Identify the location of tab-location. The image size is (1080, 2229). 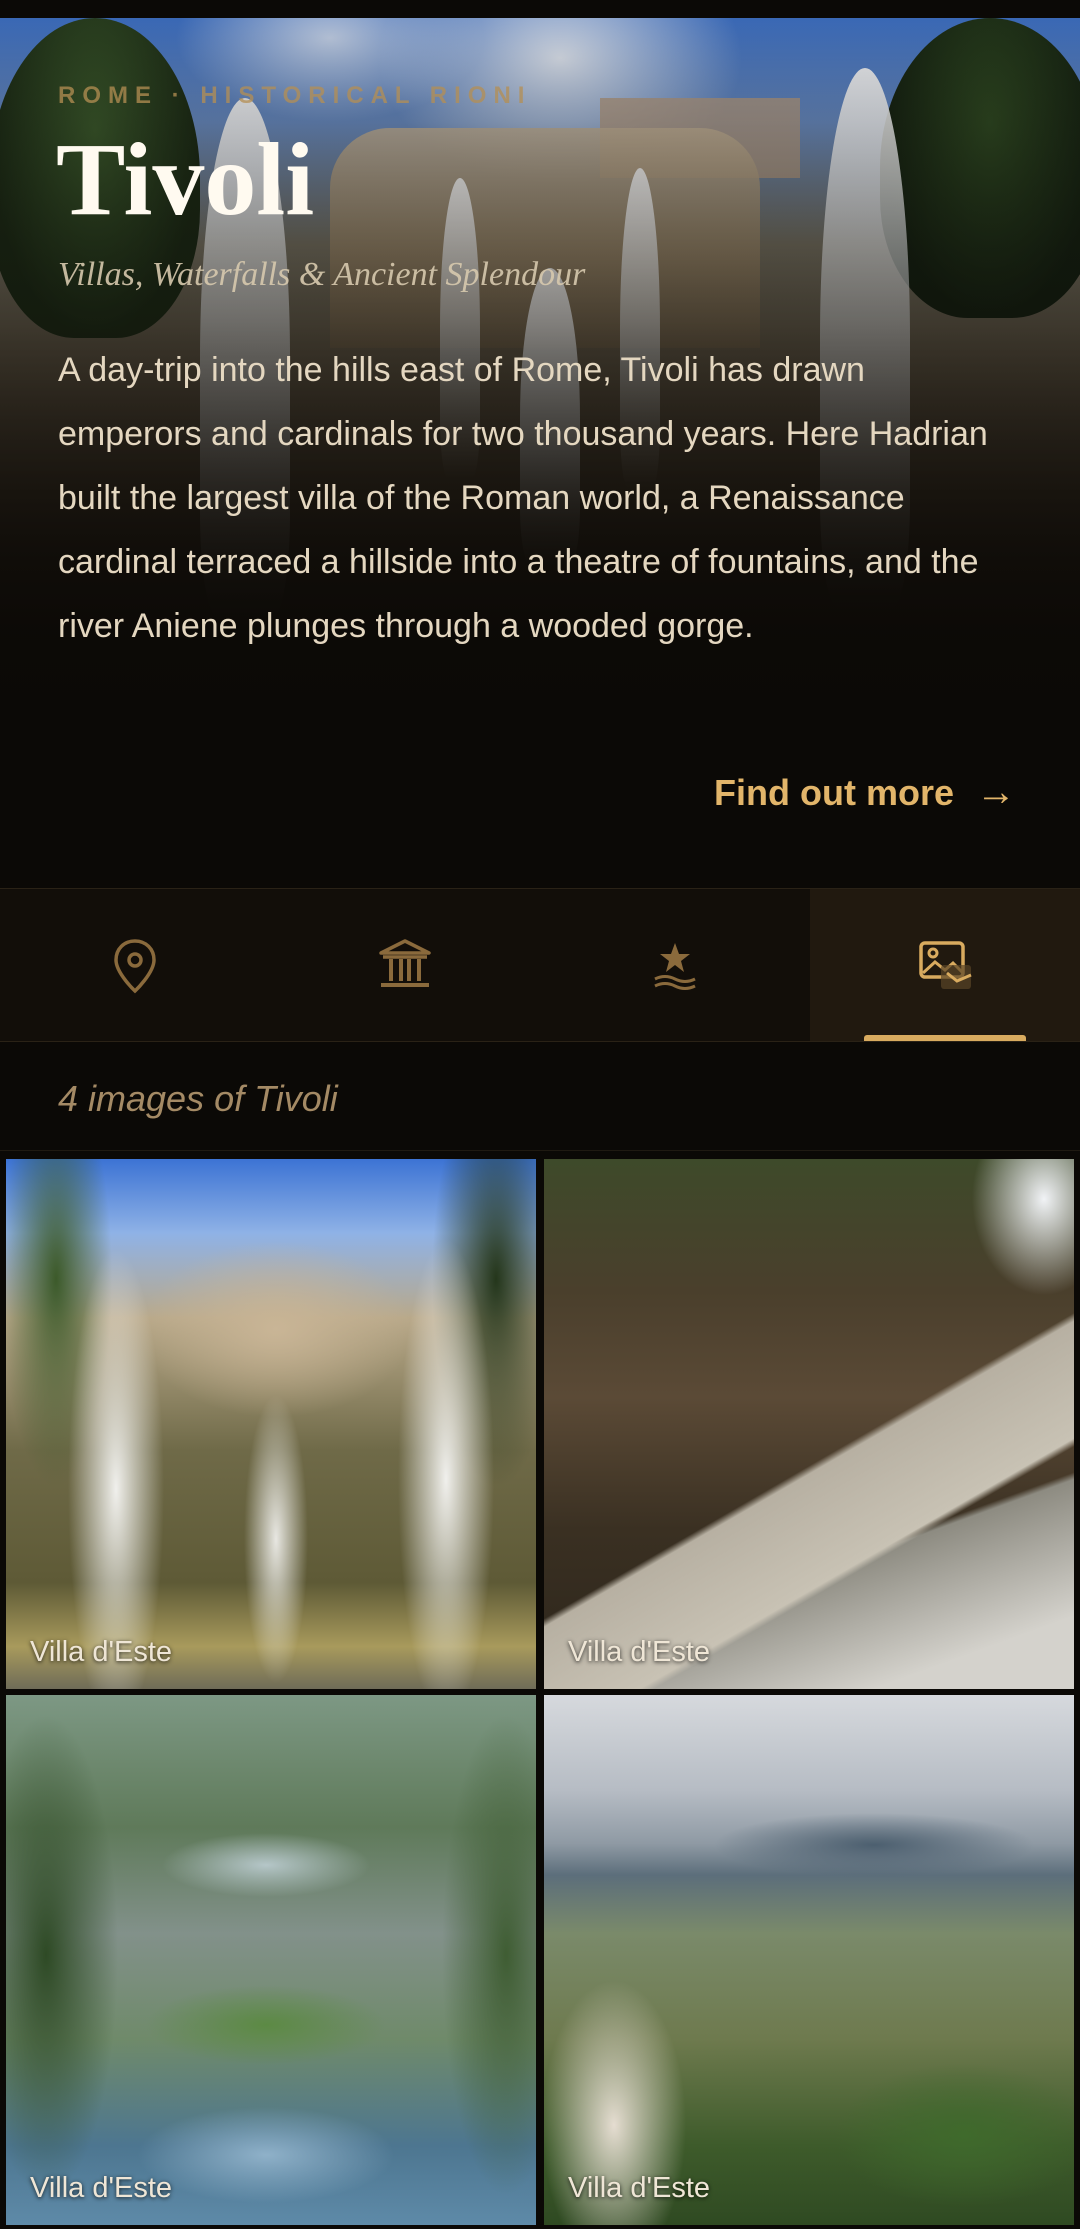
(135, 965).